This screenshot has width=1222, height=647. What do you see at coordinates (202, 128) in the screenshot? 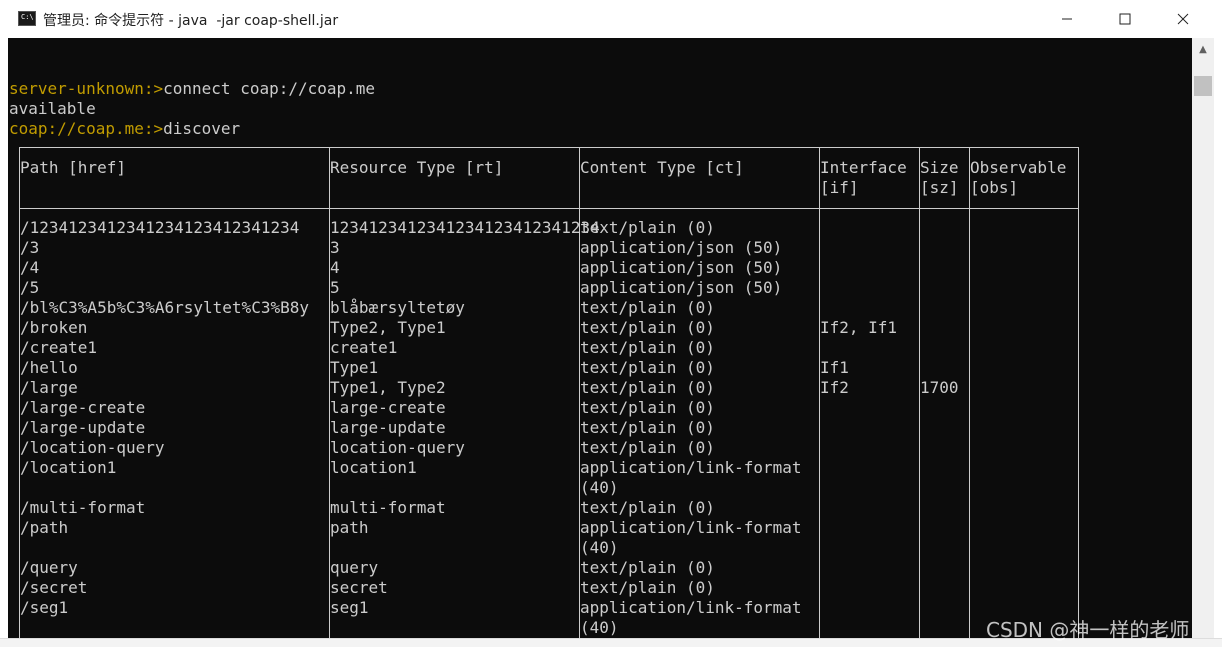
I see `command-text: discover` at bounding box center [202, 128].